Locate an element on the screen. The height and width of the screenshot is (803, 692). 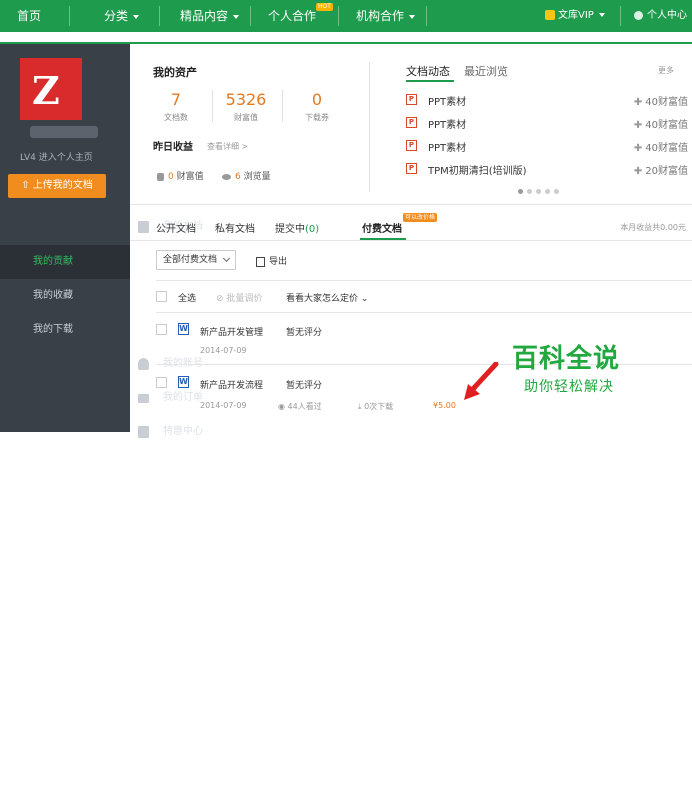
doc-price: ¥5.00 is located at coordinates (444, 405).